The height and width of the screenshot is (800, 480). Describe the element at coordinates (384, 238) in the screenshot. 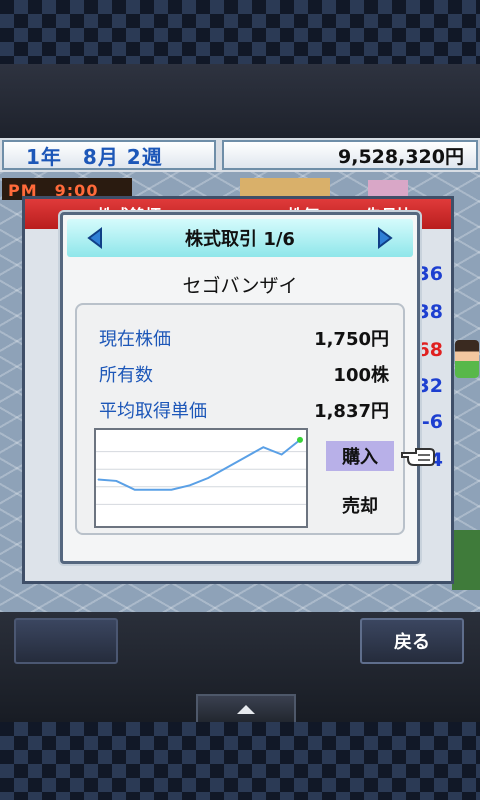

I see `right-arrow-icon` at that location.